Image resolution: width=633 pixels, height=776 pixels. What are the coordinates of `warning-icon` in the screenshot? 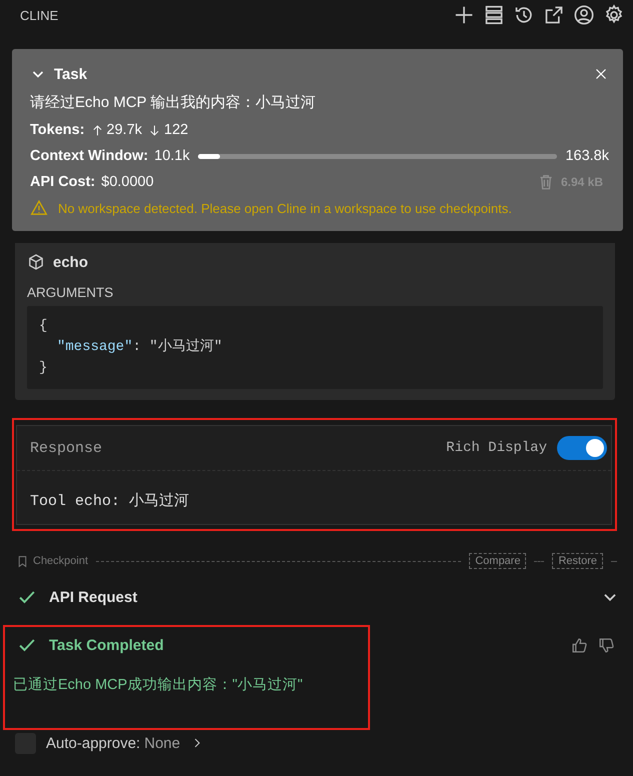 It's located at (39, 208).